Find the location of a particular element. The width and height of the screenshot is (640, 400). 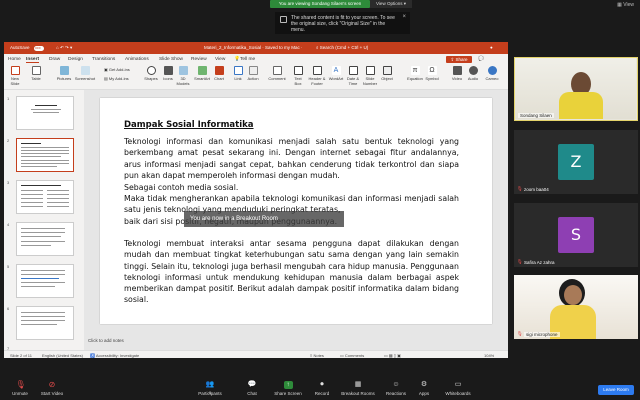

shapes-button: Shapes is located at coordinates (151, 73).